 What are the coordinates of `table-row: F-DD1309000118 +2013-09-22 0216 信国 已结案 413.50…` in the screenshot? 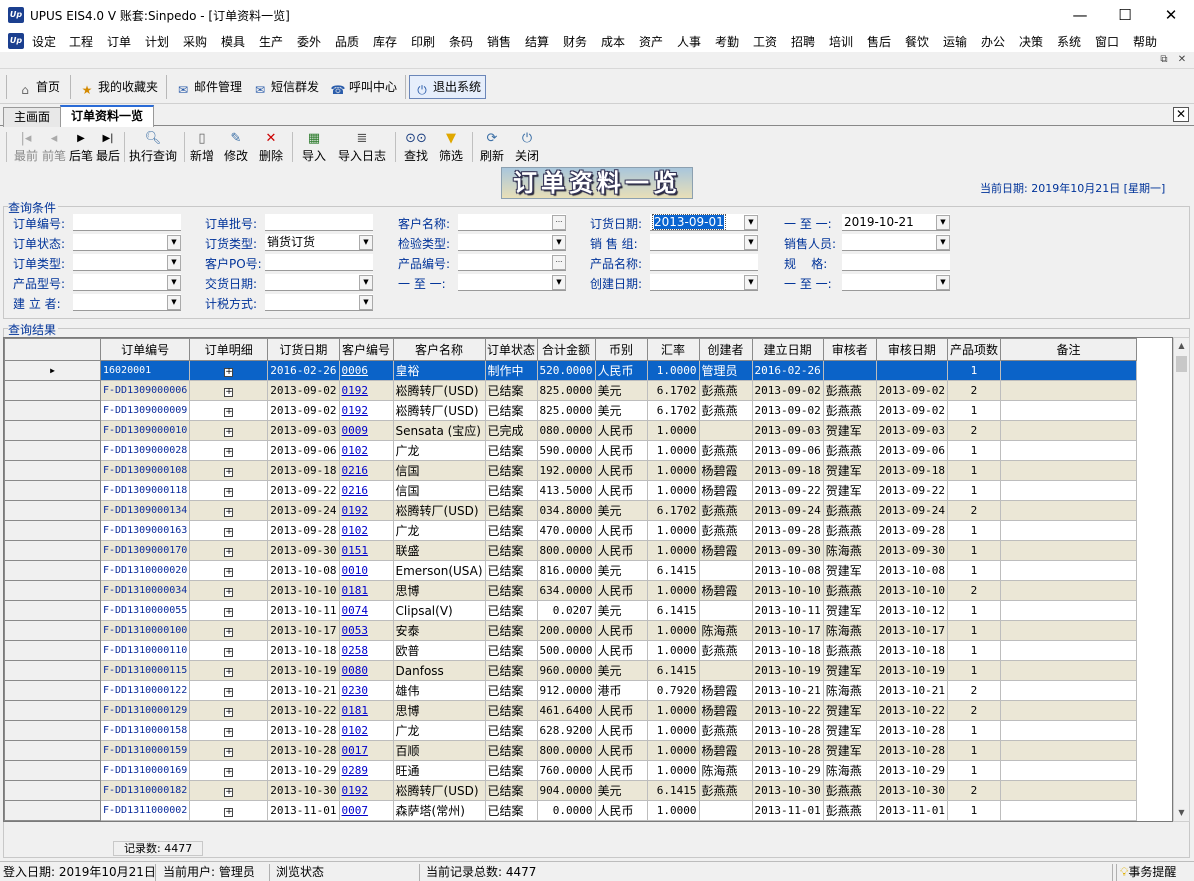 It's located at (570, 490).